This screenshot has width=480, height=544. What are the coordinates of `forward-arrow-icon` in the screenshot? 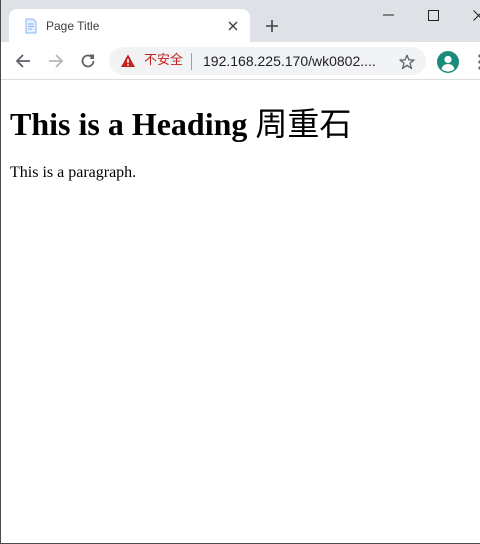 It's located at (56, 61).